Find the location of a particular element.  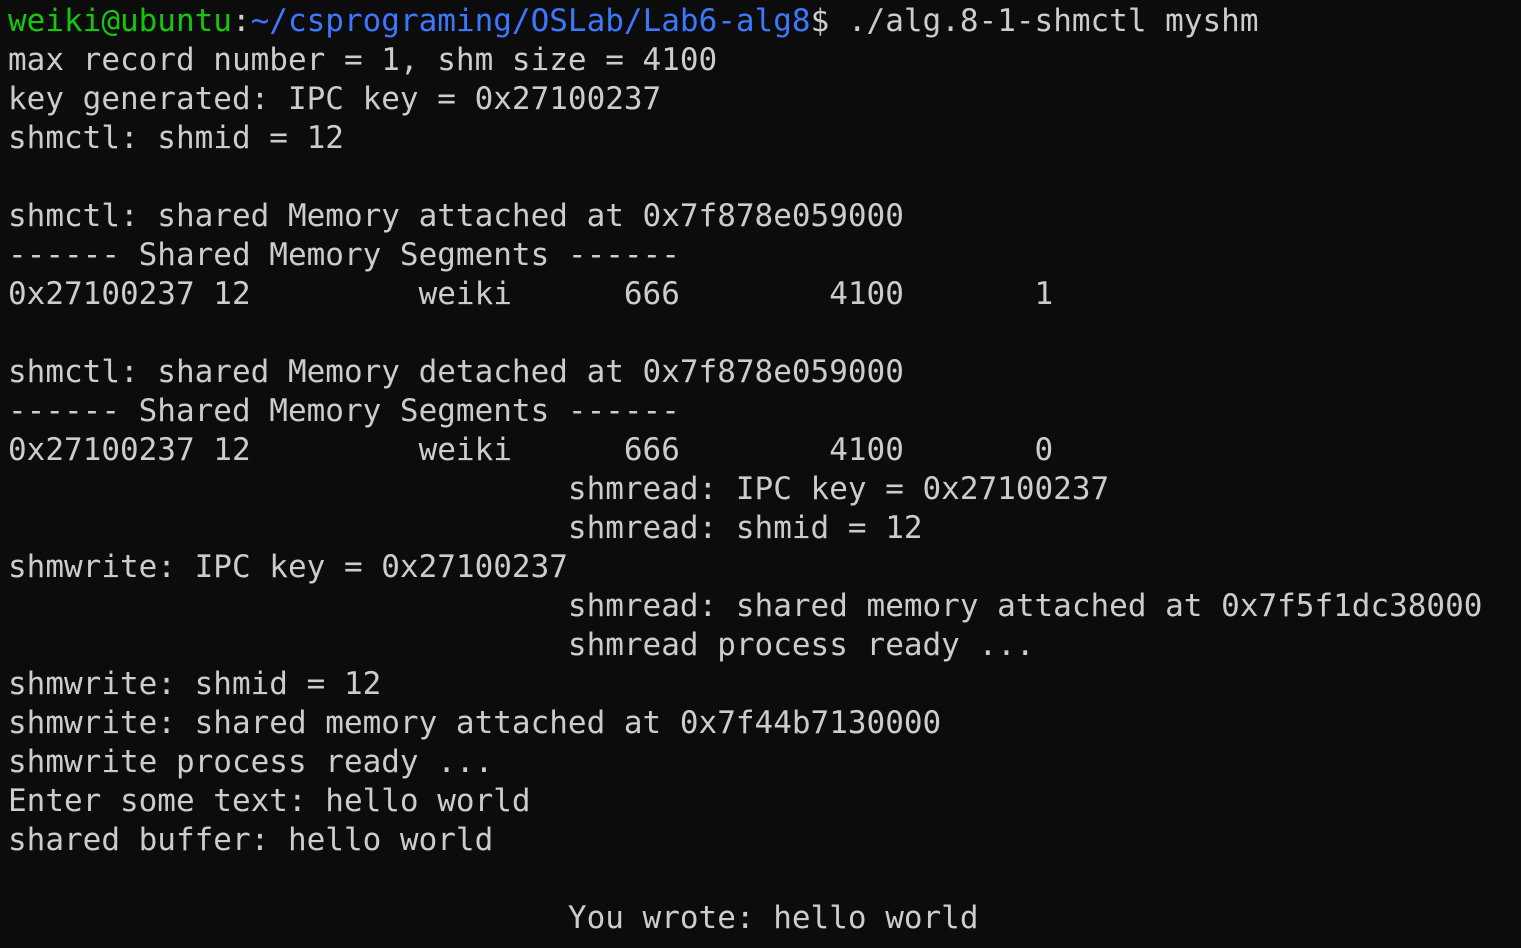

prompt-command: ./alg.8-1-shmctl myshm is located at coordinates (1053, 21).